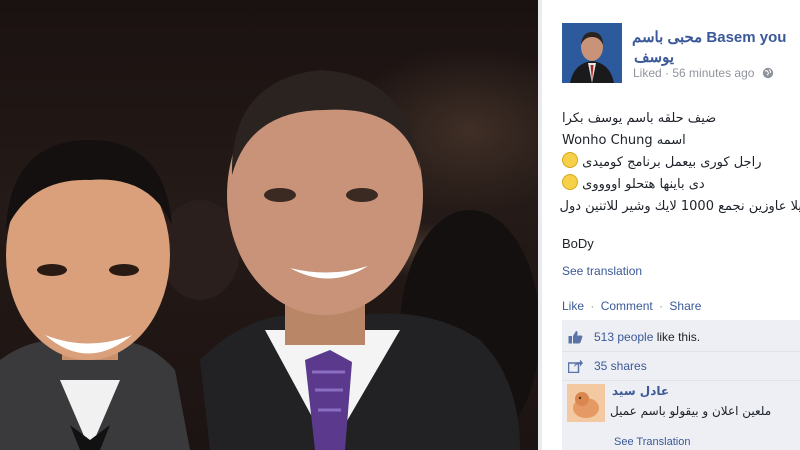 The height and width of the screenshot is (450, 800). What do you see at coordinates (685, 306) in the screenshot?
I see `share-link: Share` at bounding box center [685, 306].